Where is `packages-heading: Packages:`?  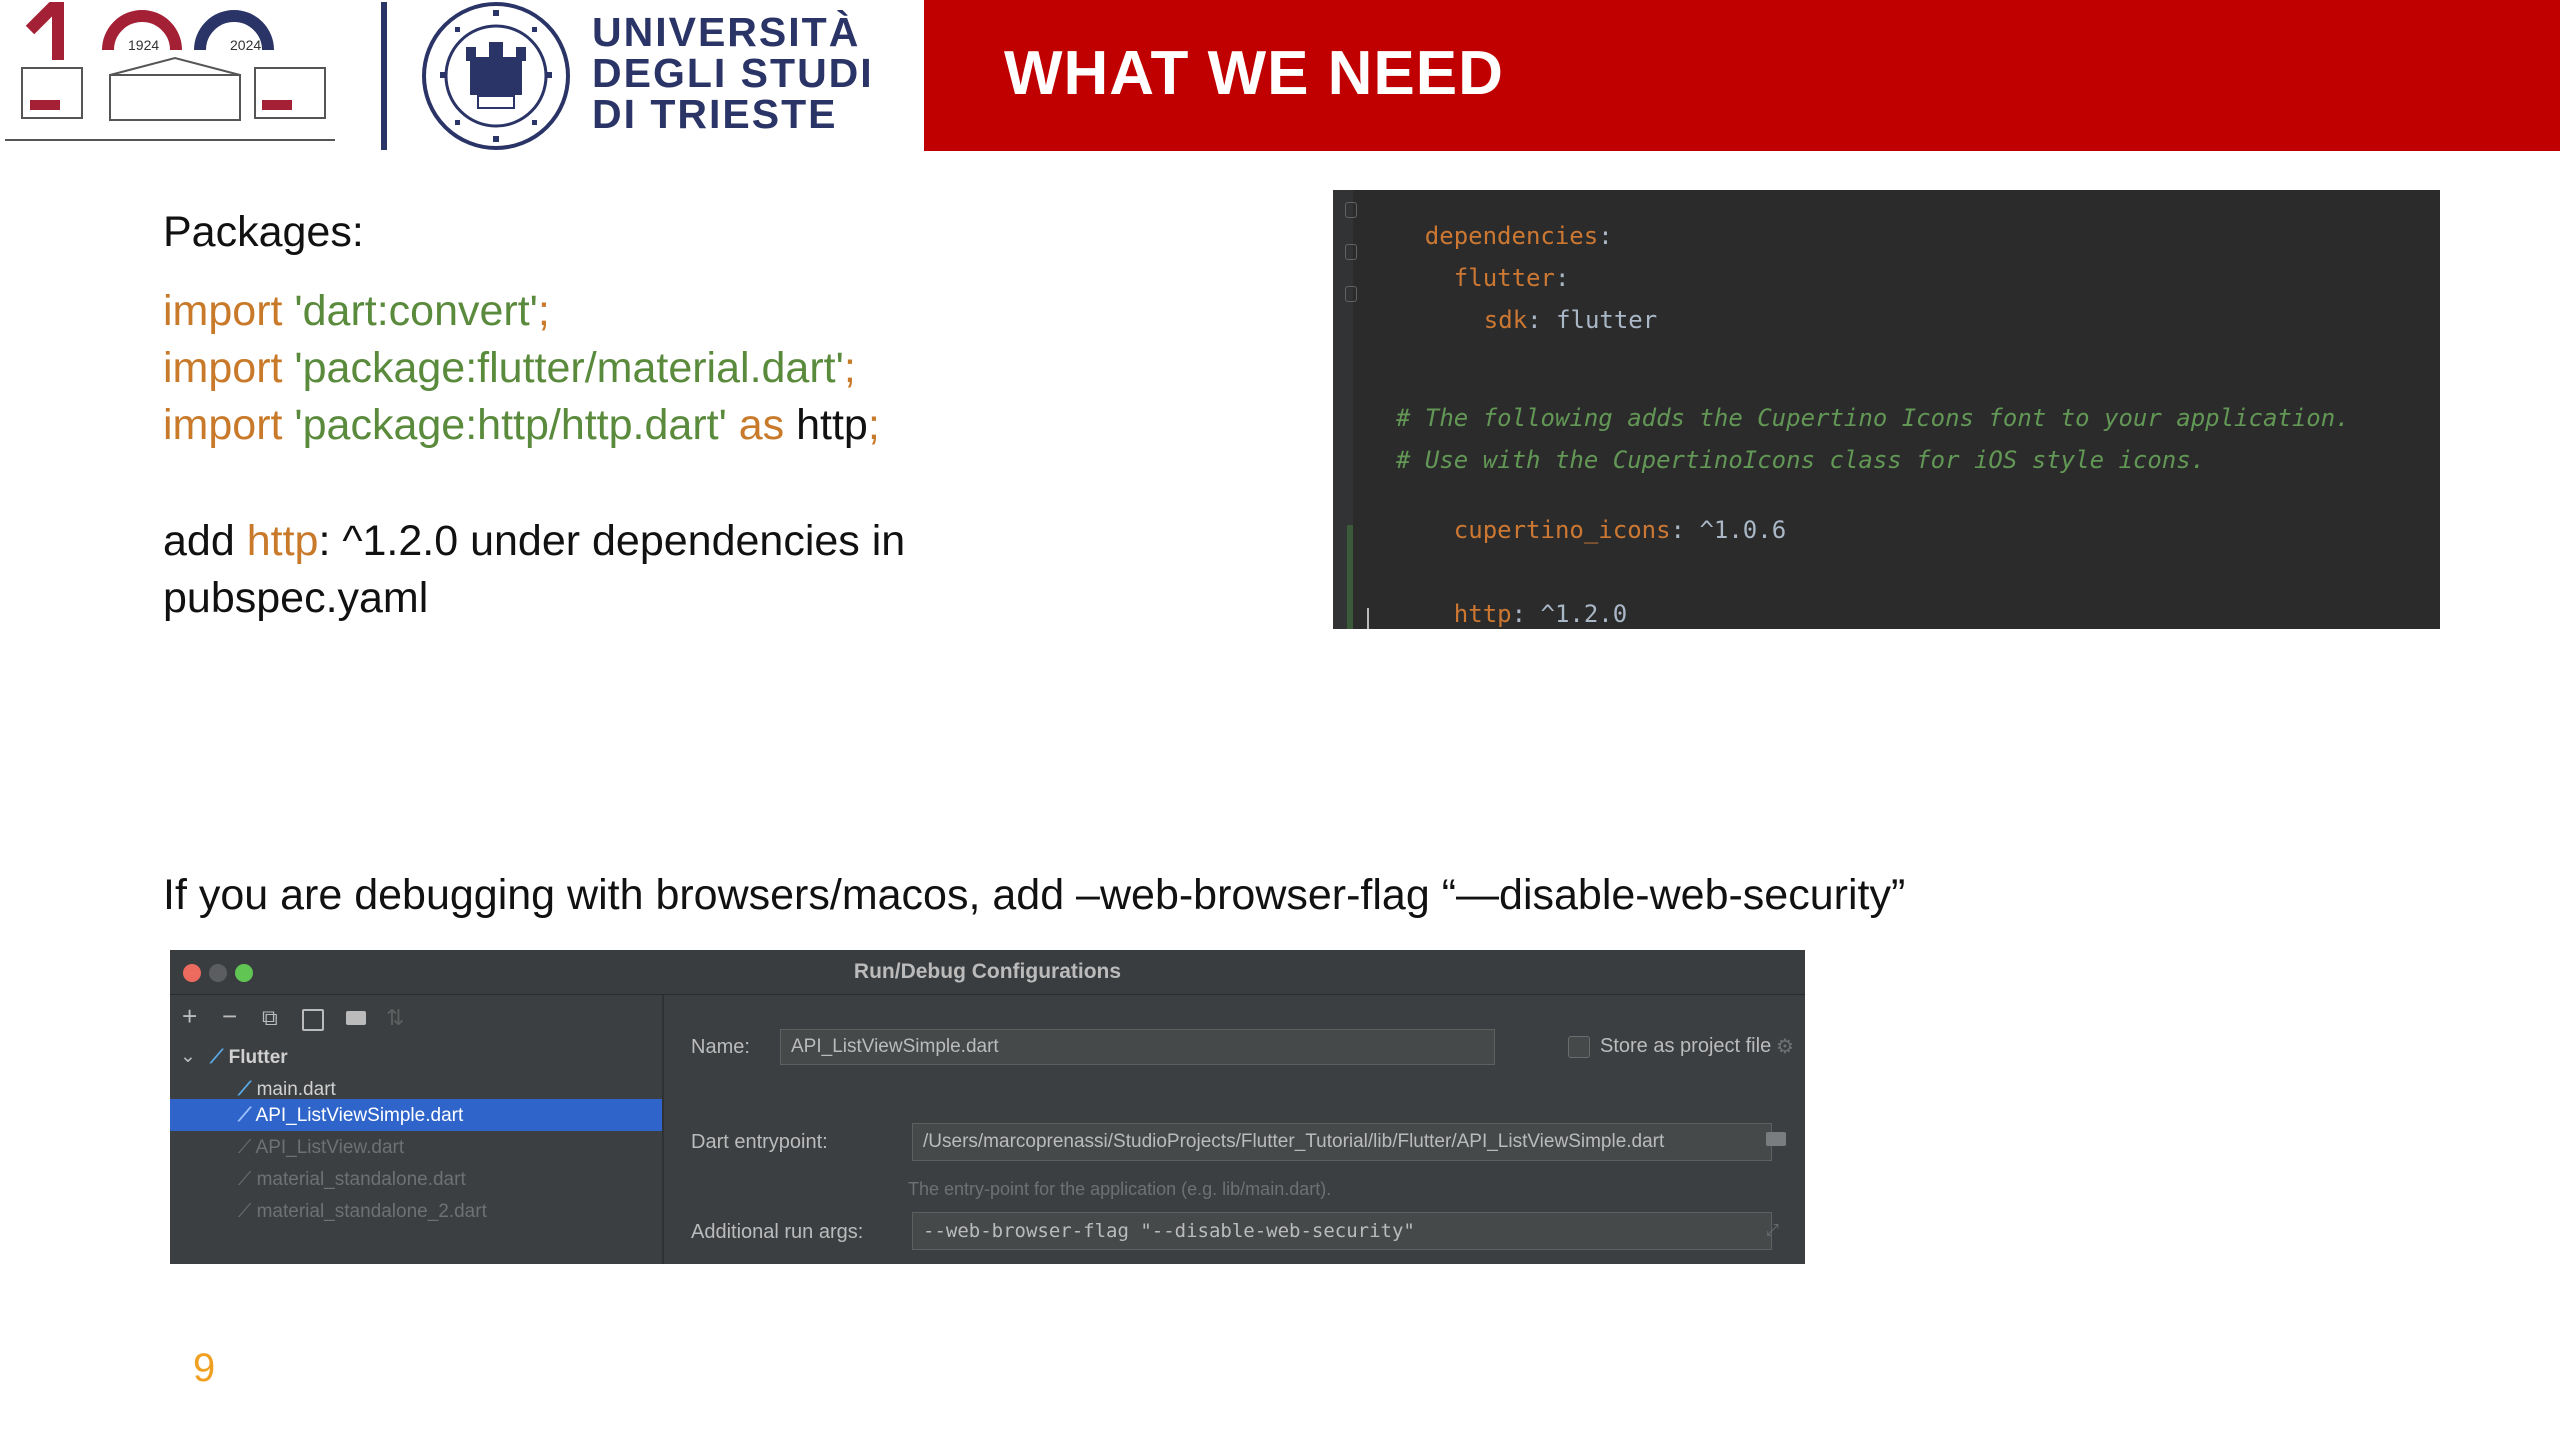 packages-heading: Packages: is located at coordinates (263, 232).